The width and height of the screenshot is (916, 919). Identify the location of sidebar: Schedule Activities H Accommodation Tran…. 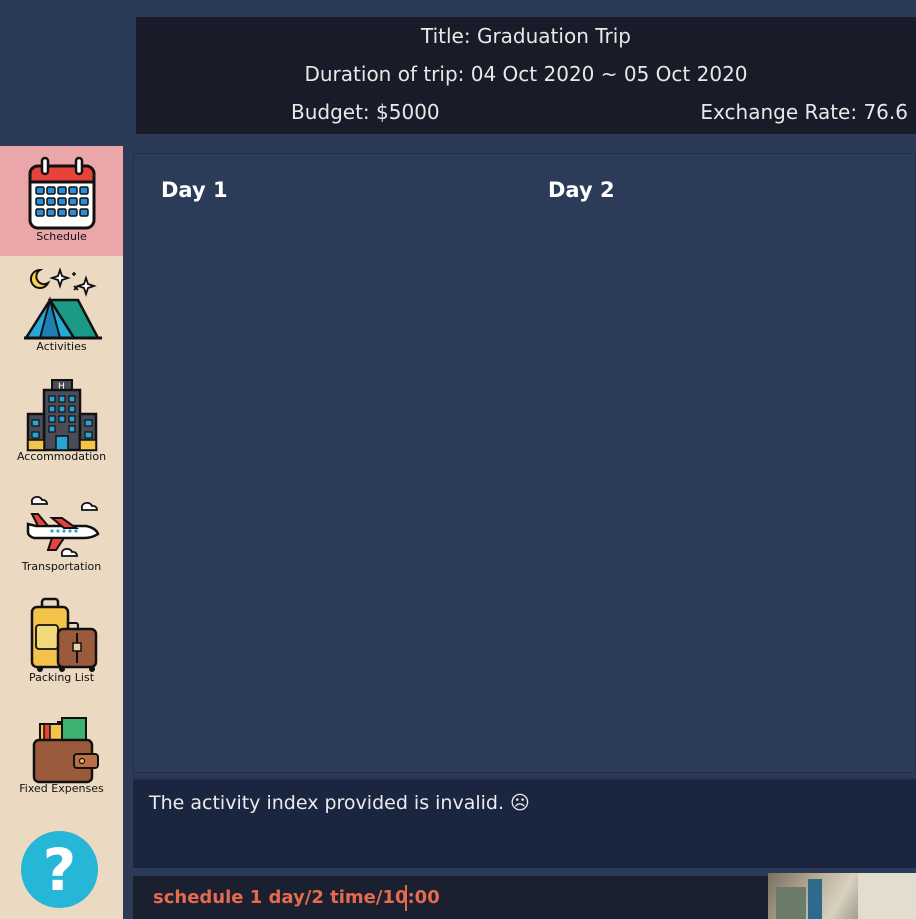
(61, 532).